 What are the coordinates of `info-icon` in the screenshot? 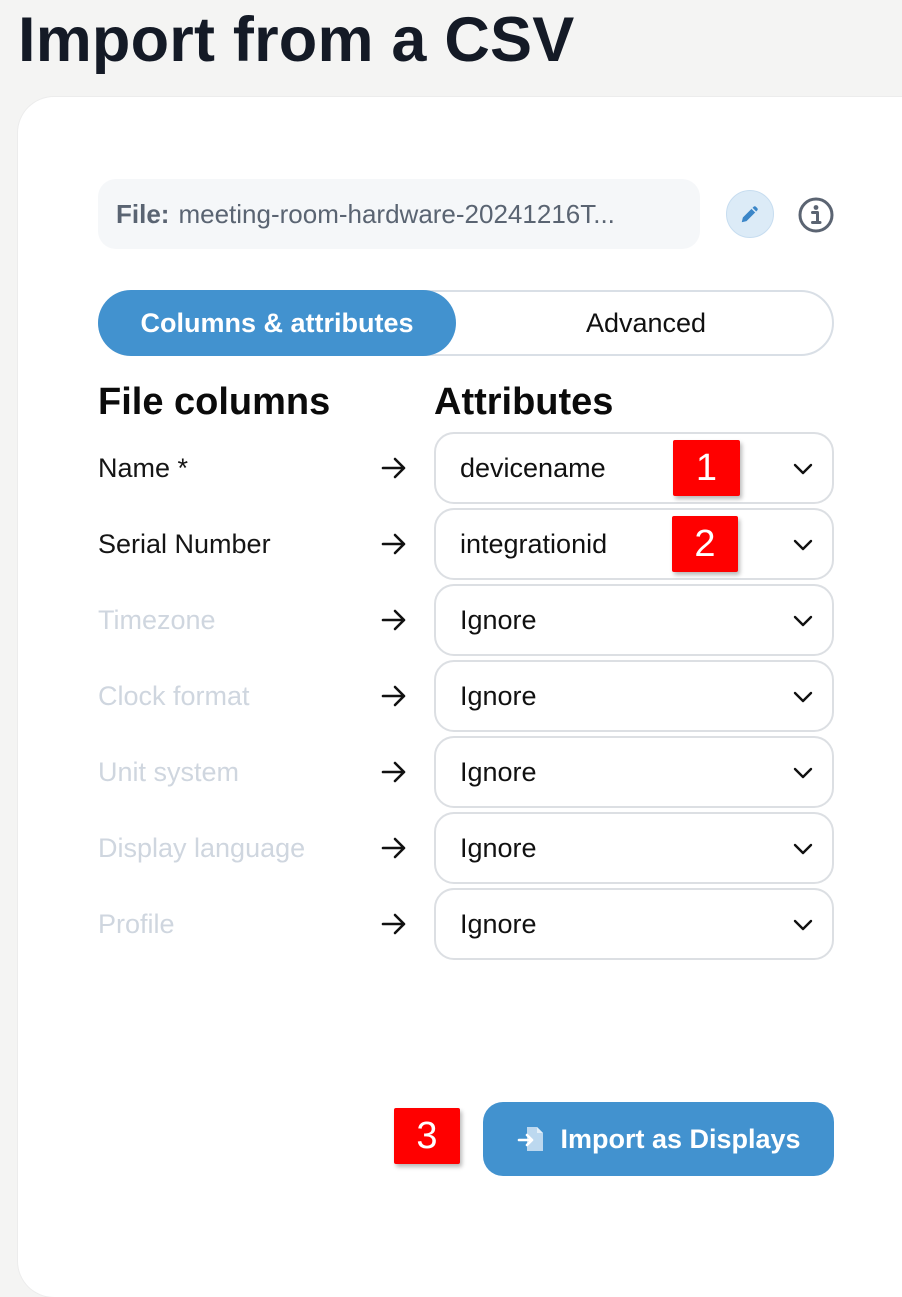 It's located at (816, 215).